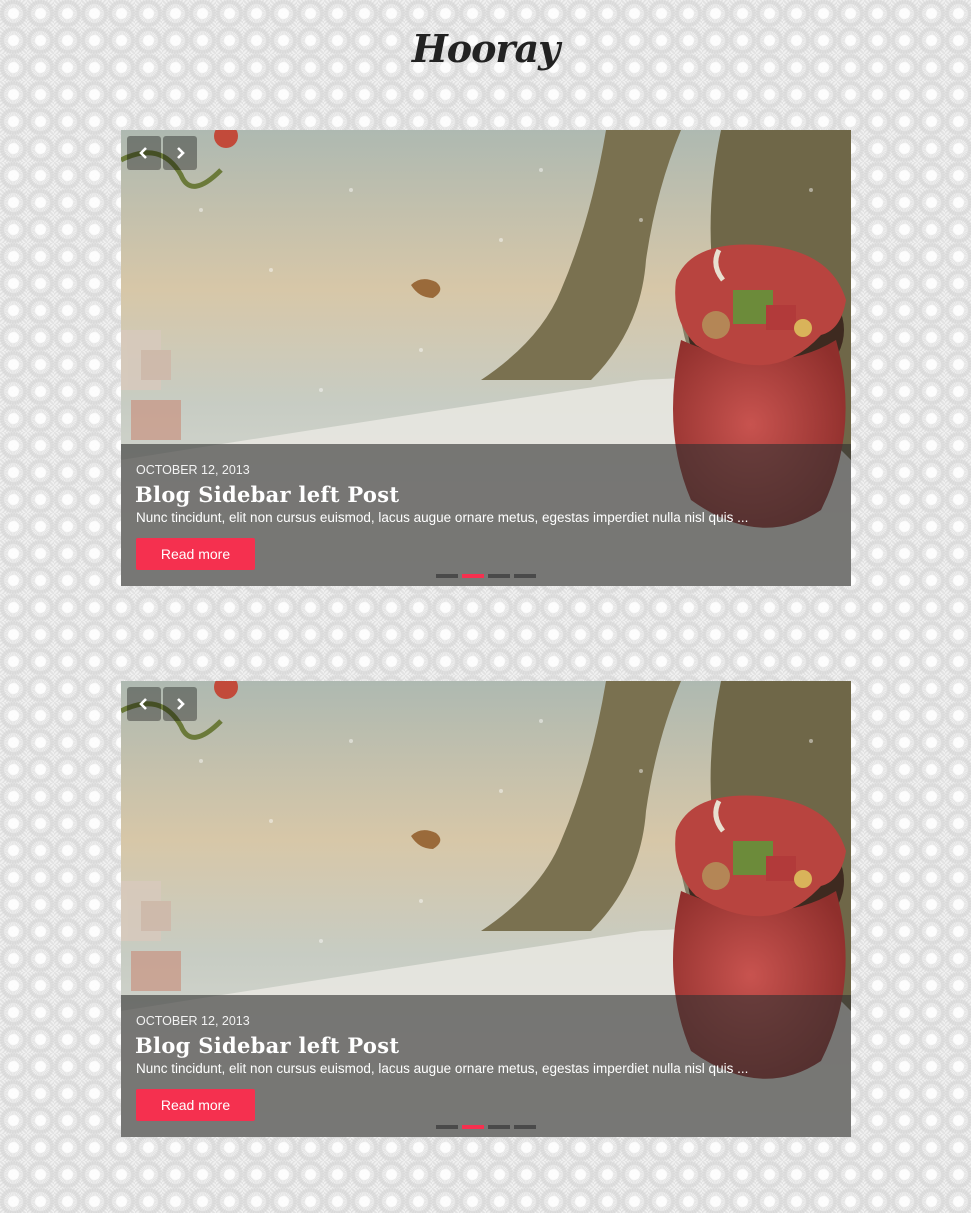 The width and height of the screenshot is (971, 1213). I want to click on site-logo: Hooray, so click(485, 48).